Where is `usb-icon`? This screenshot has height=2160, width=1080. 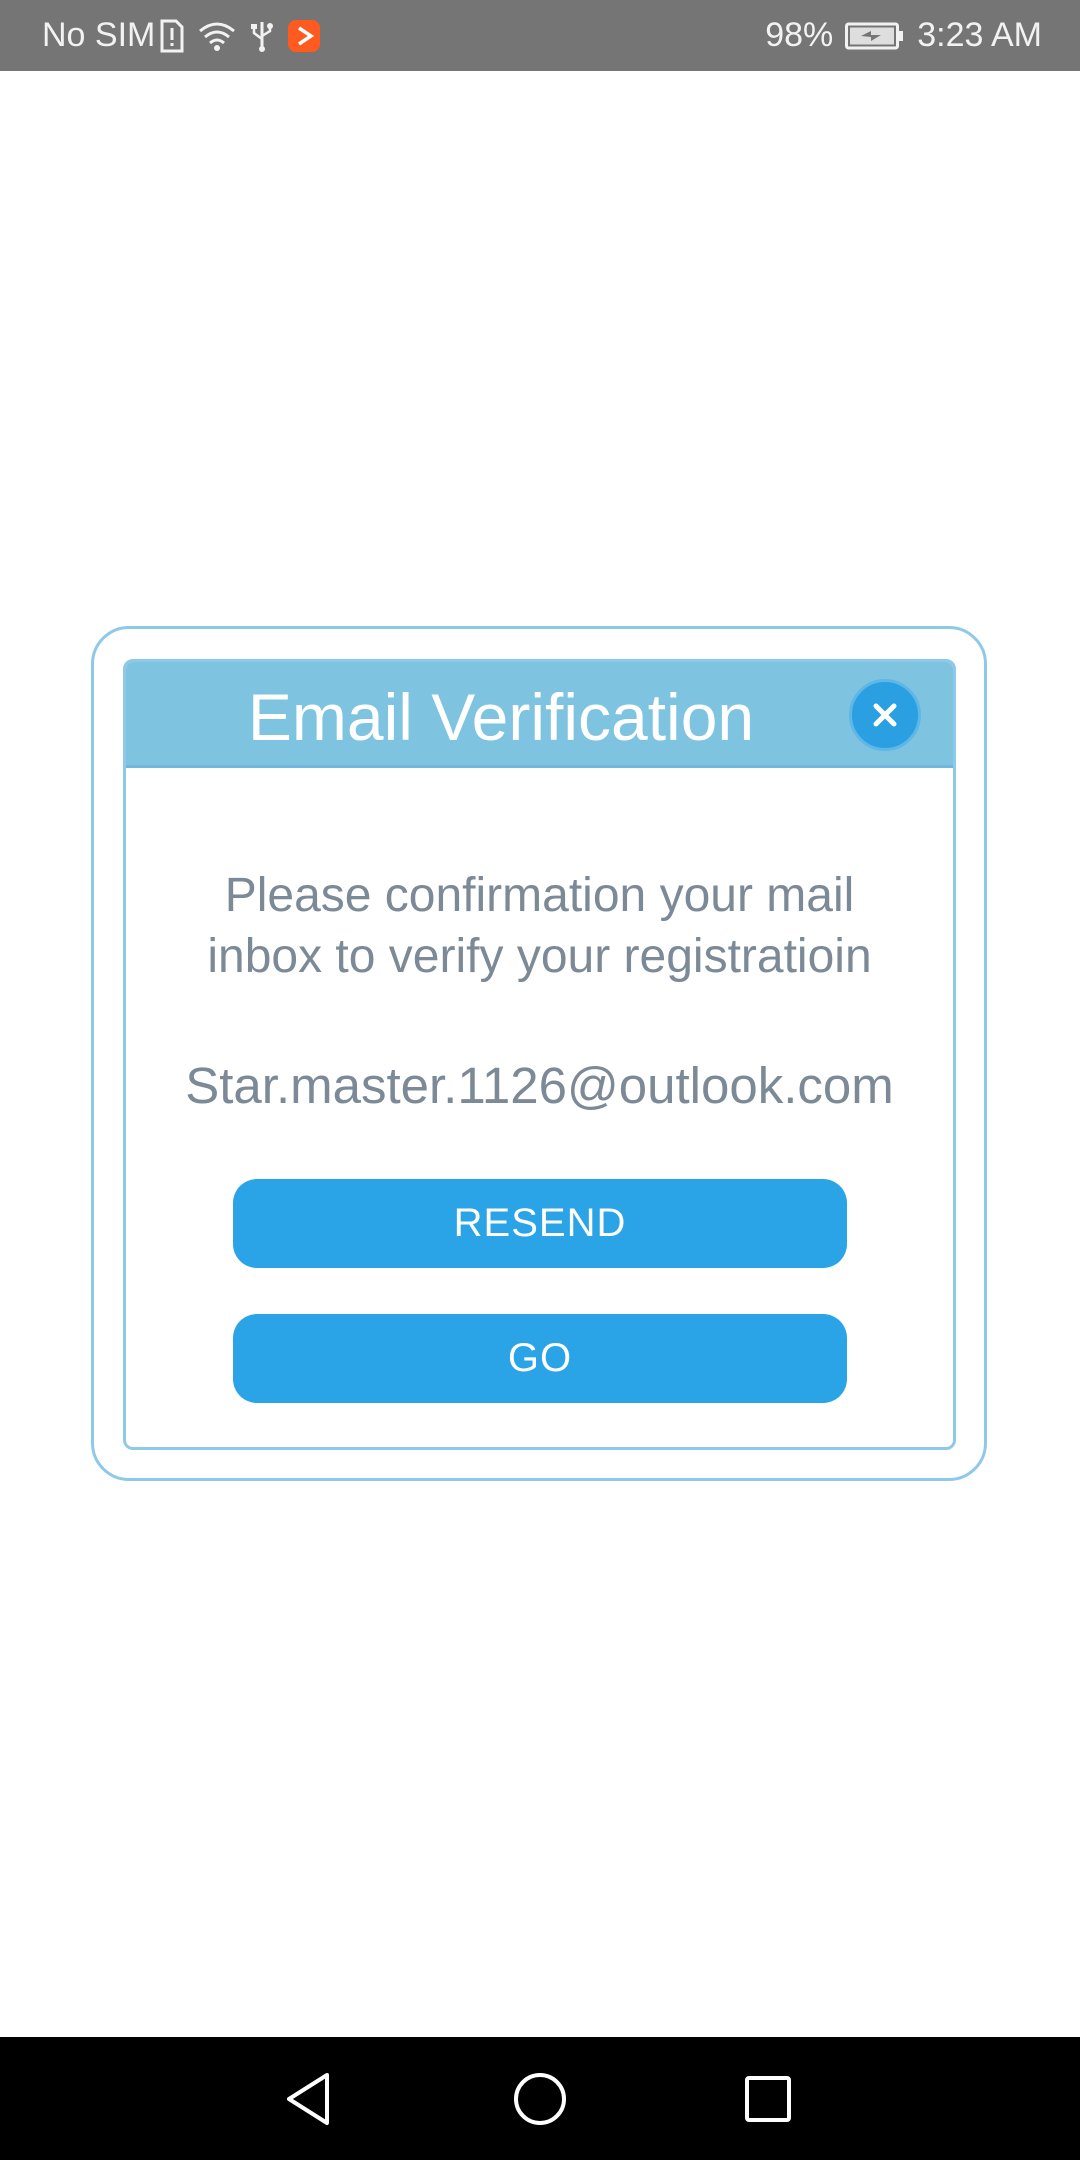
usb-icon is located at coordinates (262, 36).